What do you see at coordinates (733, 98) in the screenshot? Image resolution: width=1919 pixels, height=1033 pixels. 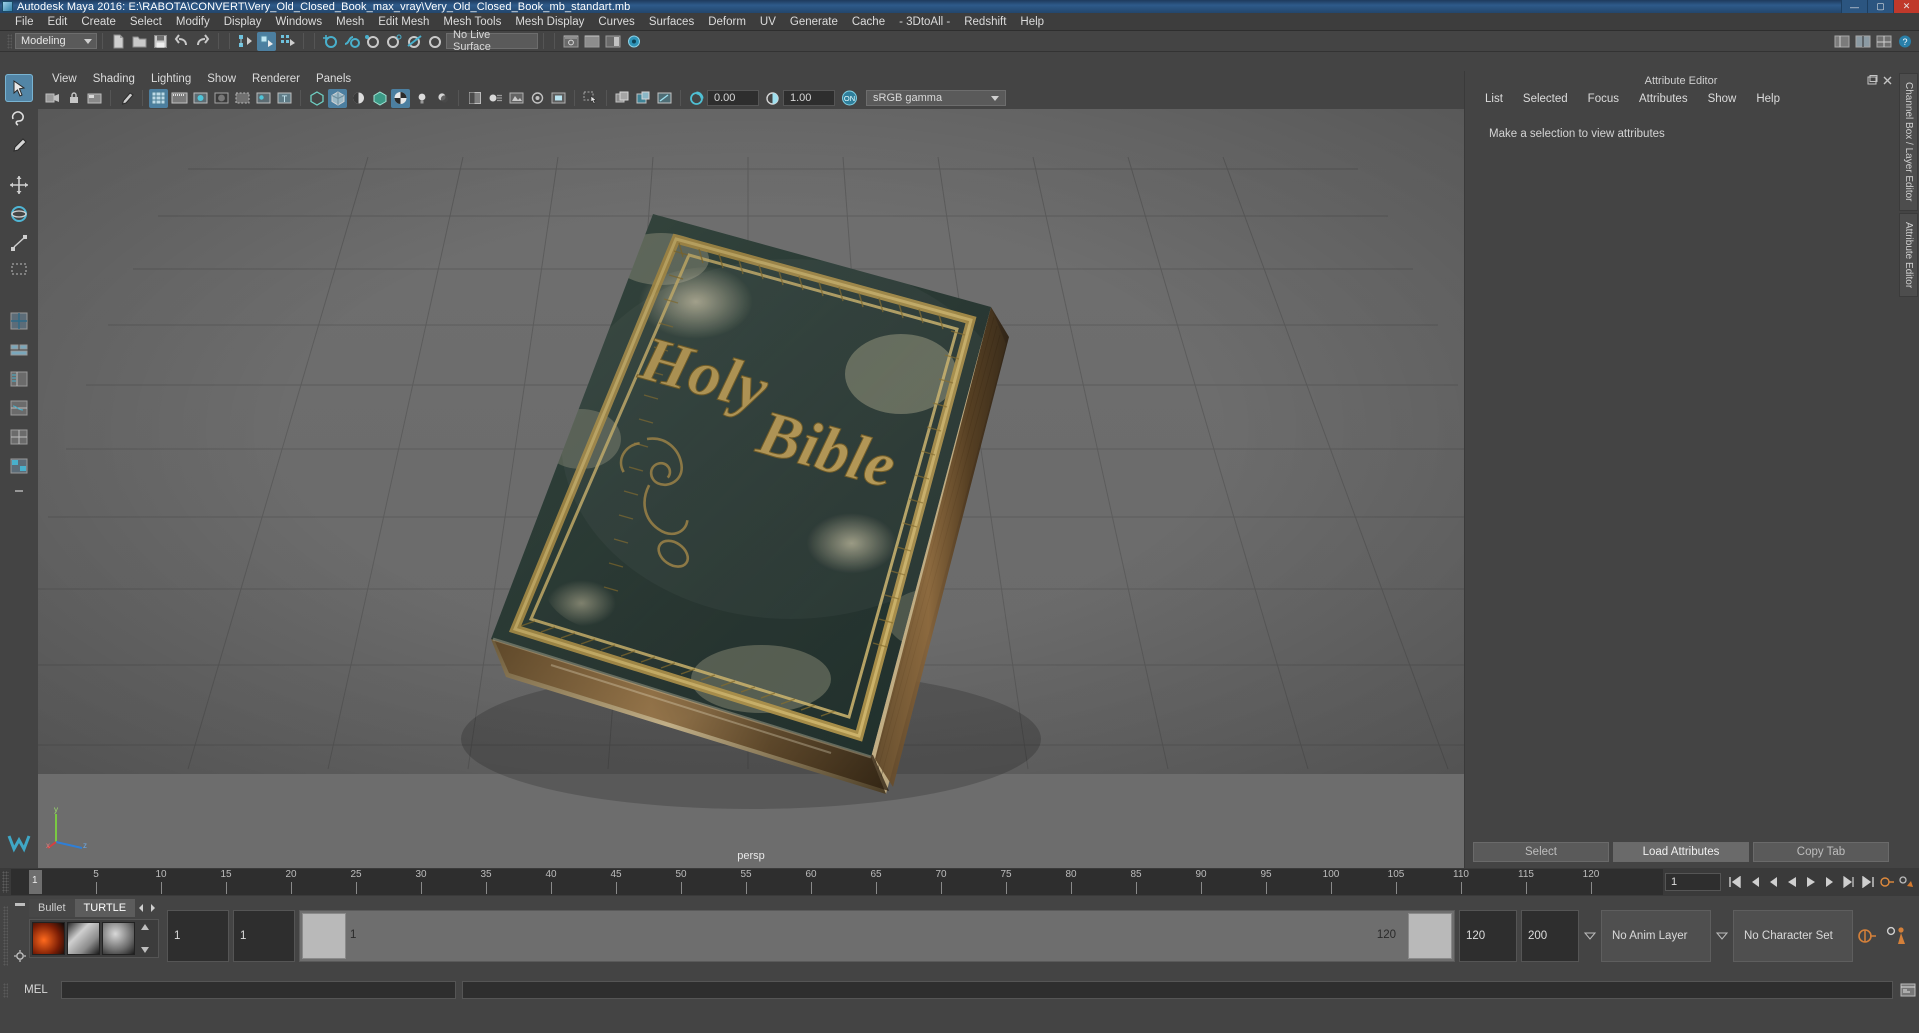 I see `exposure-value: 0.00` at bounding box center [733, 98].